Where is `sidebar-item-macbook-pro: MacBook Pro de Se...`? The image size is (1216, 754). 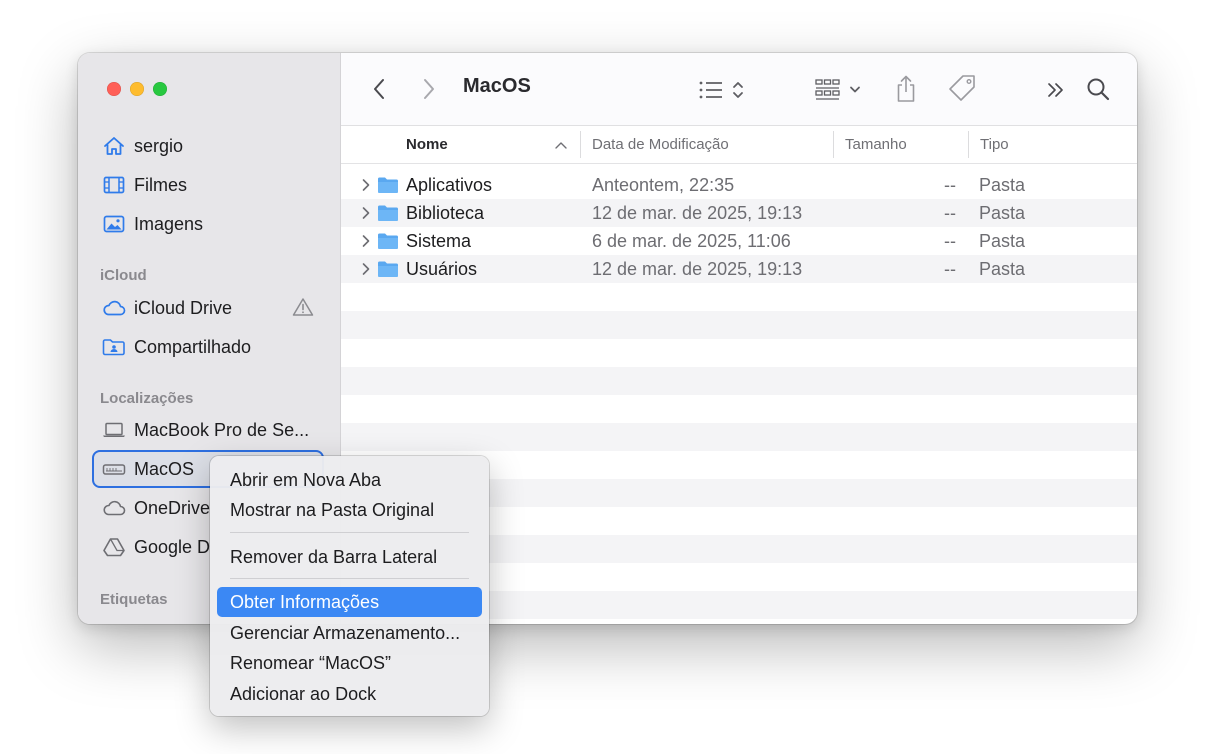 sidebar-item-macbook-pro: MacBook Pro de Se... is located at coordinates (208, 430).